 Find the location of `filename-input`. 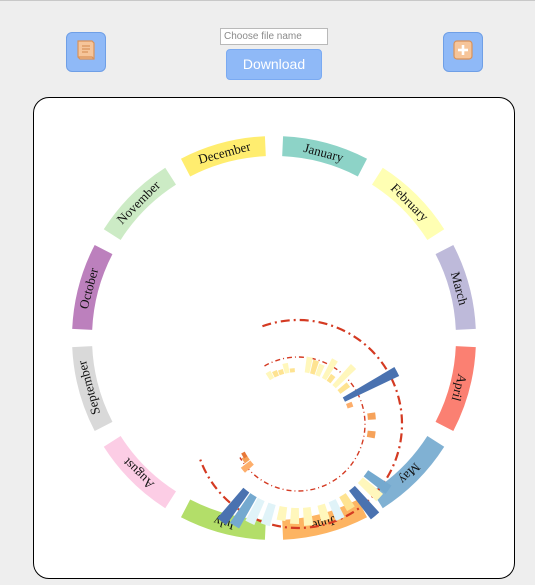

filename-input is located at coordinates (274, 36).